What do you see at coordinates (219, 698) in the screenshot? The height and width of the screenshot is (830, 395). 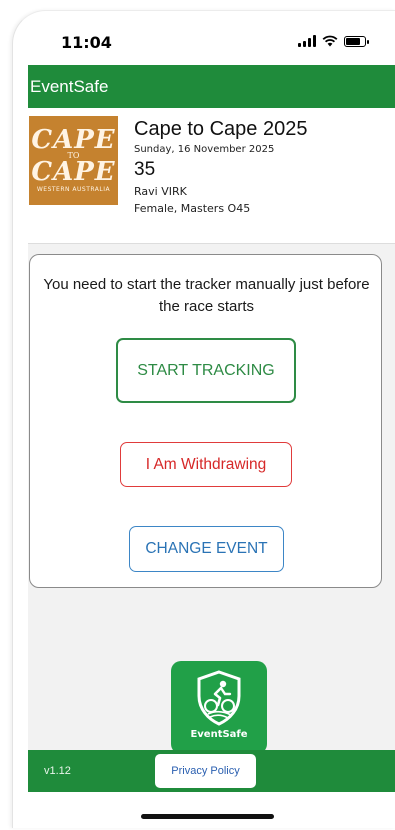 I see `shield-cyclist-icon` at bounding box center [219, 698].